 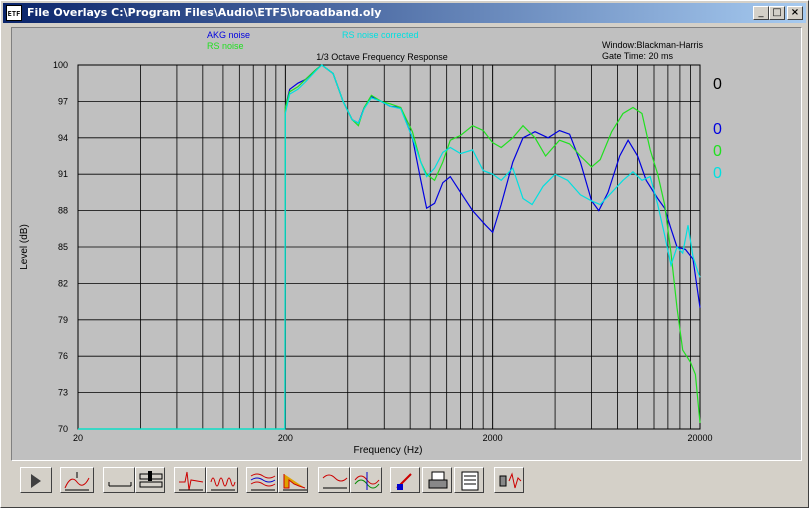 I want to click on step-button, so click(x=222, y=480).